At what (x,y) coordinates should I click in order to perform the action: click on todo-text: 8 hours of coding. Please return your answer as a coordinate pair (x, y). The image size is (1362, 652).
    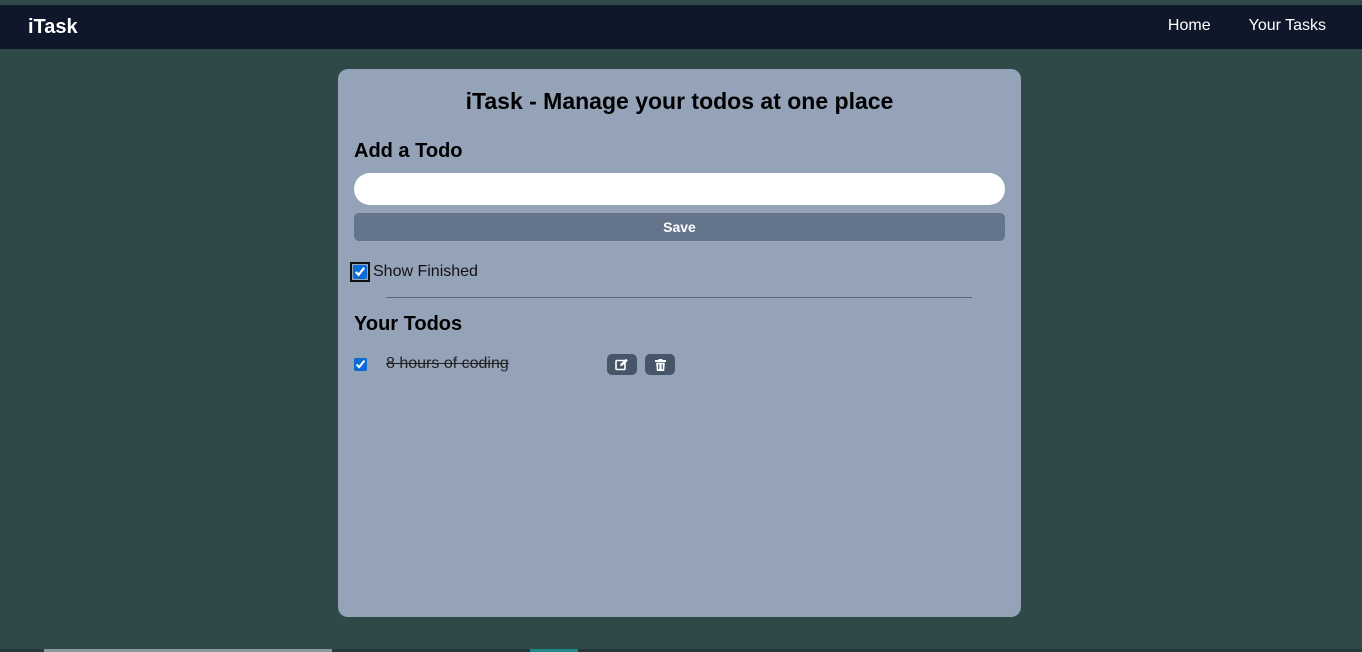
    Looking at the image, I should click on (447, 363).